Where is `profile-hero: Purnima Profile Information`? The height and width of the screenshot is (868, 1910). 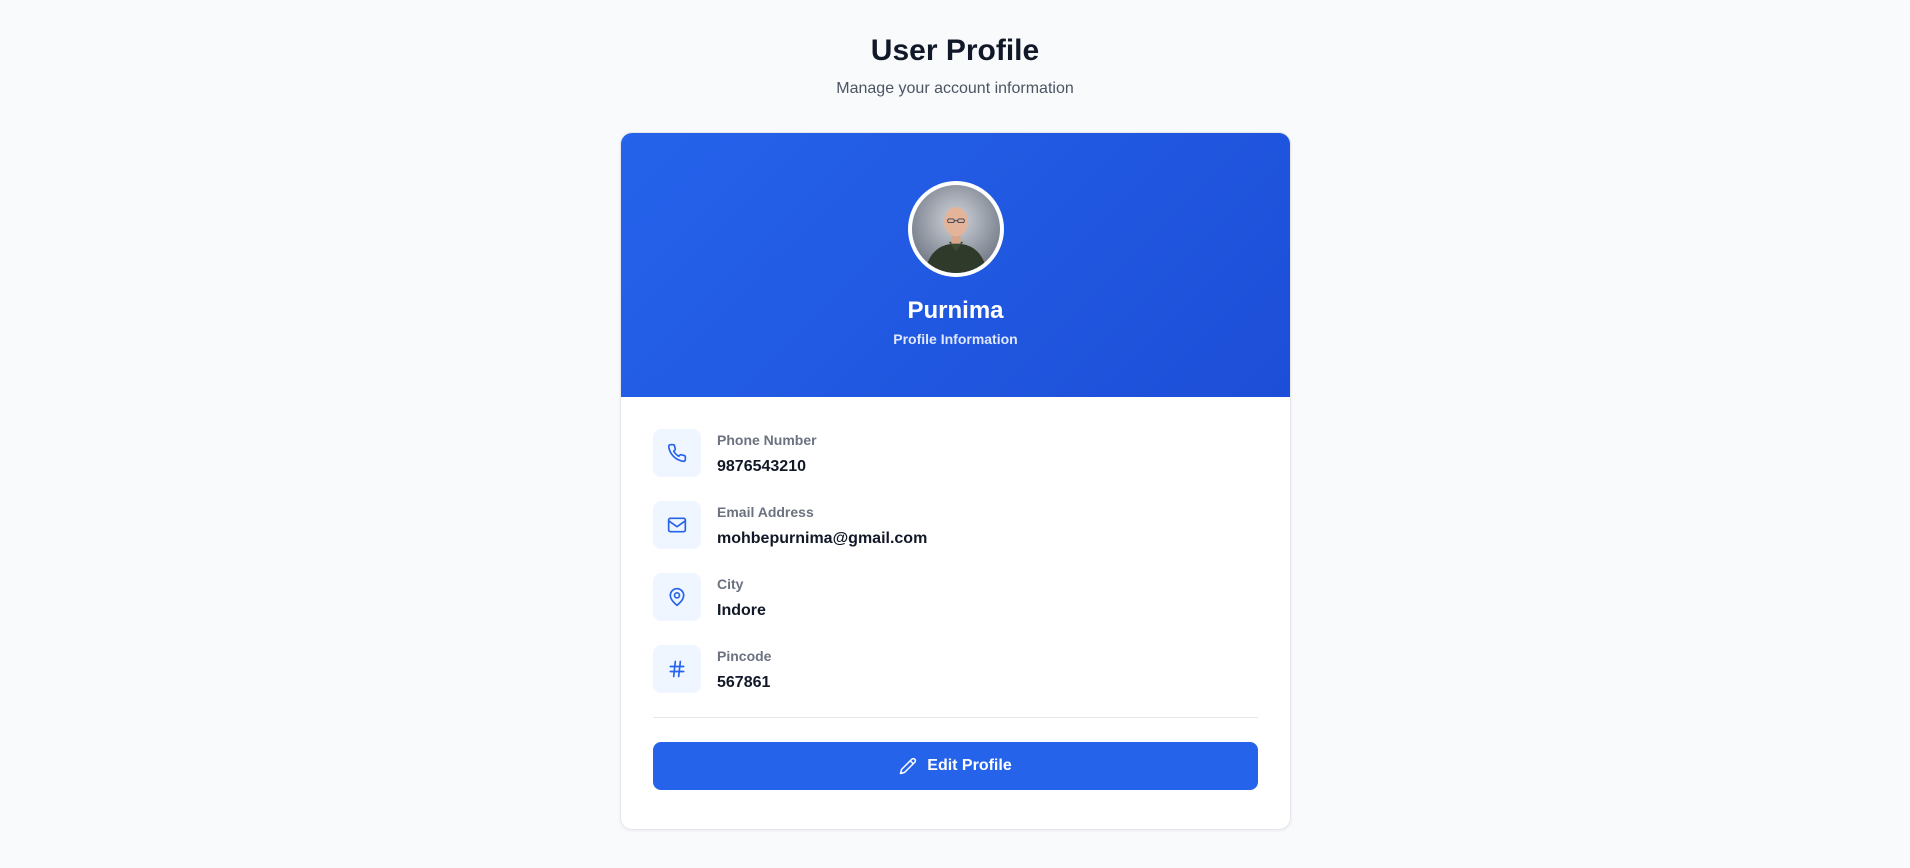
profile-hero: Purnima Profile Information is located at coordinates (955, 265).